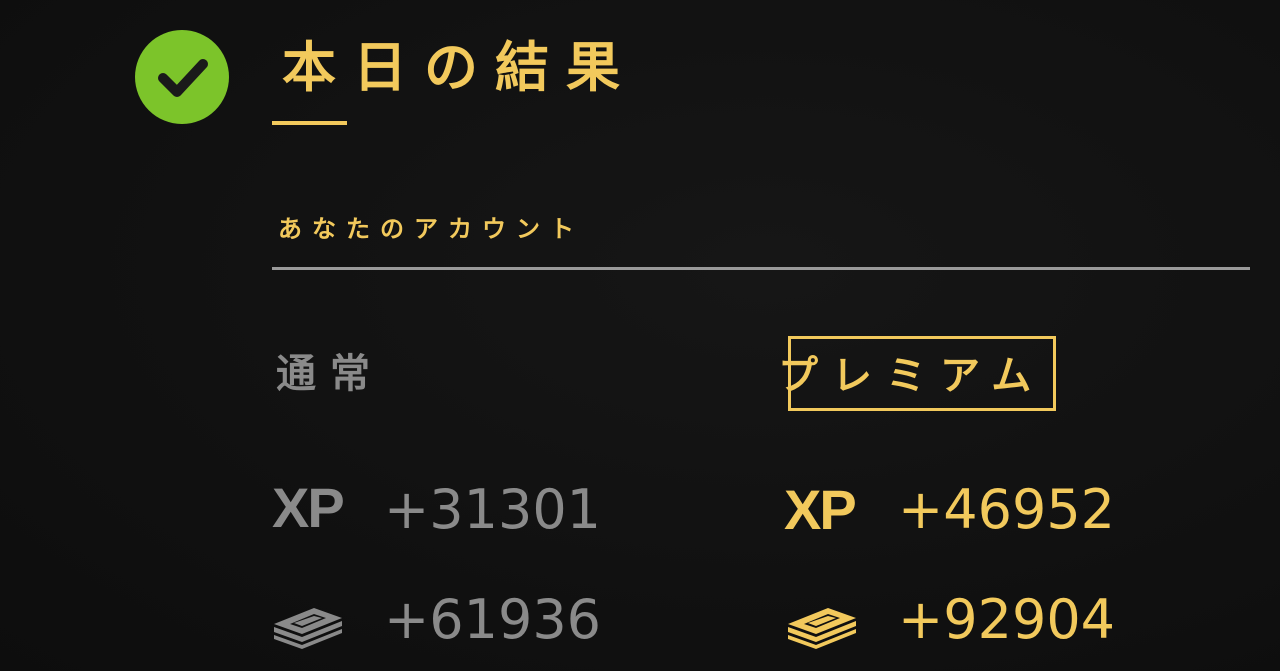 The image size is (1280, 671). I want to click on premium-xp-value: +46952, so click(1007, 509).